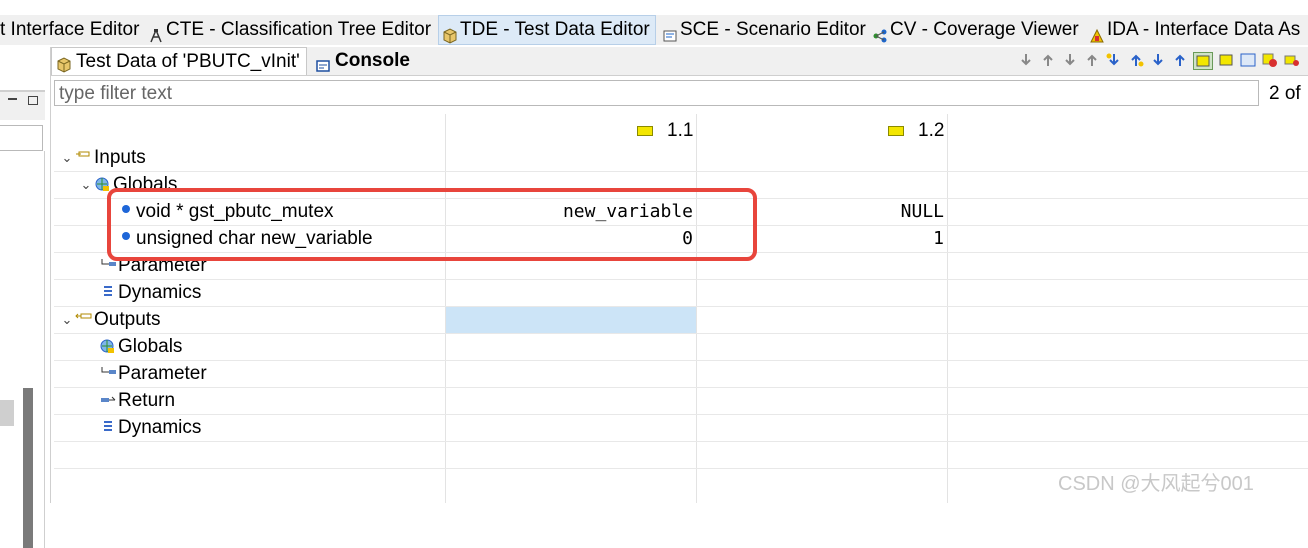  What do you see at coordinates (127, 319) in the screenshot?
I see `tree-item-label: Outputs` at bounding box center [127, 319].